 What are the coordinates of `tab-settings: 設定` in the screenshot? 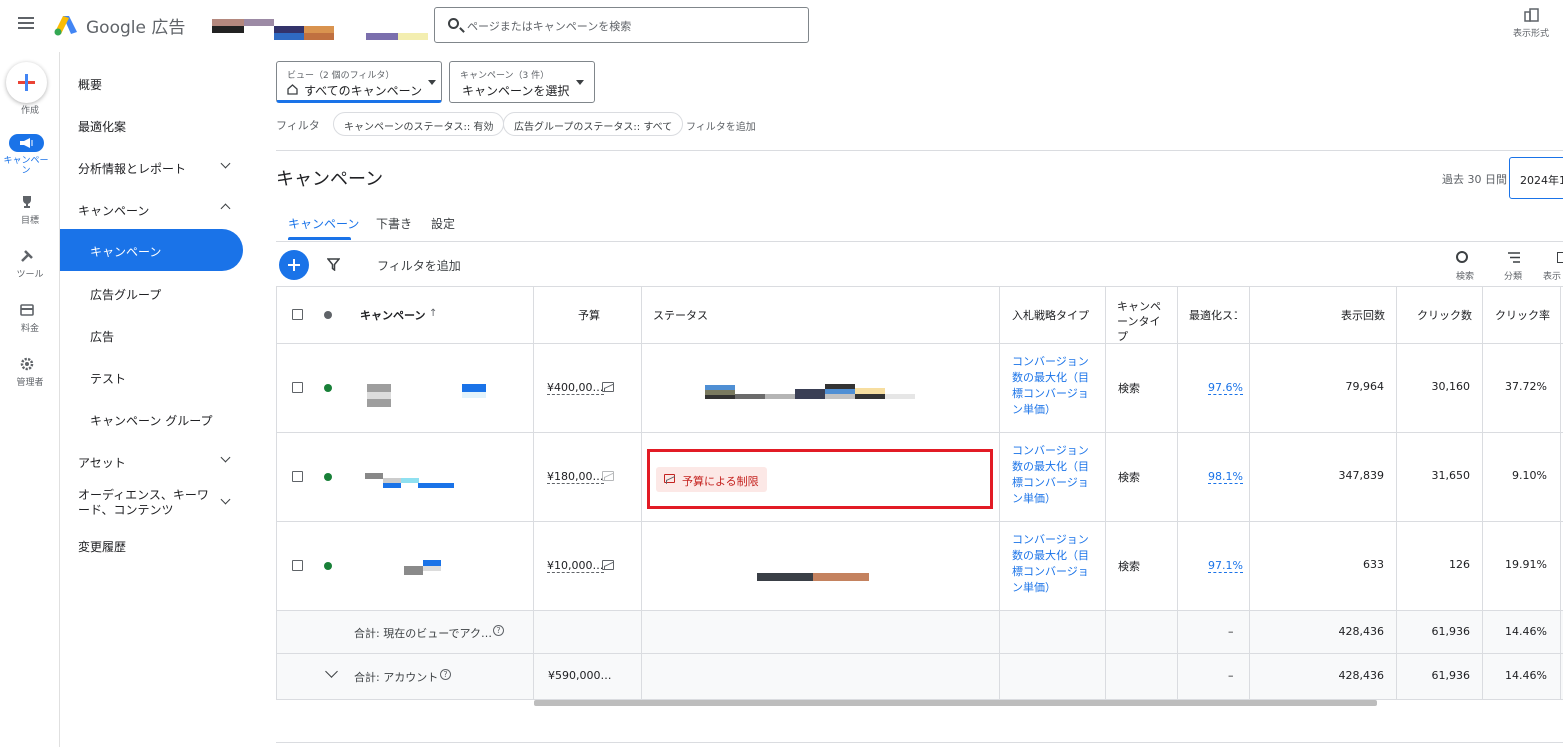 It's located at (443, 223).